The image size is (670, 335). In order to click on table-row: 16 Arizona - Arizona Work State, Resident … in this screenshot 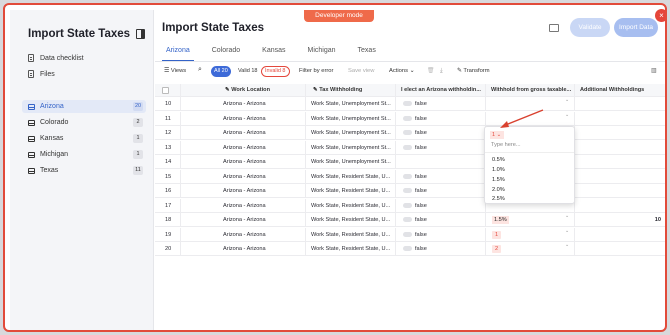, I will do `click(410, 191)`.